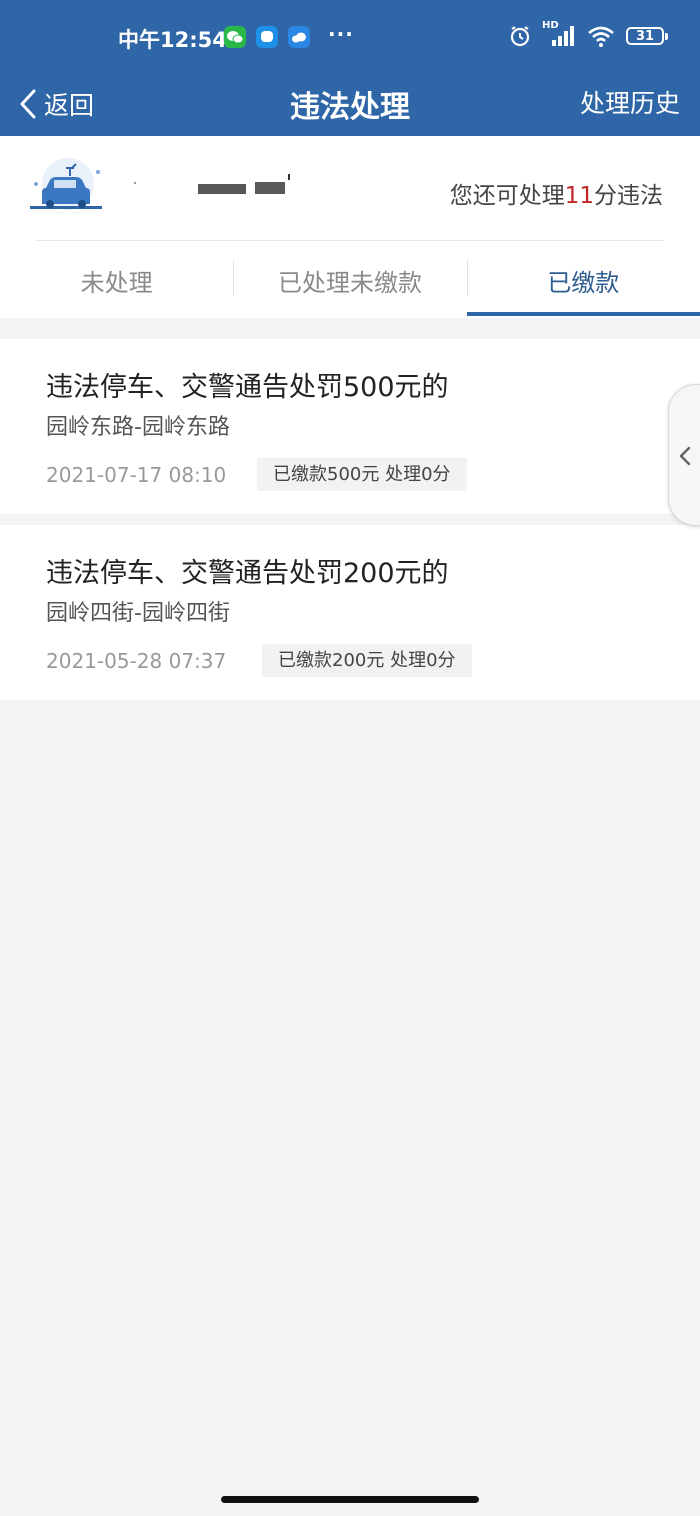 This screenshot has width=700, height=1516. Describe the element at coordinates (350, 227) in the screenshot. I see `vehicle-header: 您还可处理11分违法 未处理 已处理未缴款 已缴款` at that location.